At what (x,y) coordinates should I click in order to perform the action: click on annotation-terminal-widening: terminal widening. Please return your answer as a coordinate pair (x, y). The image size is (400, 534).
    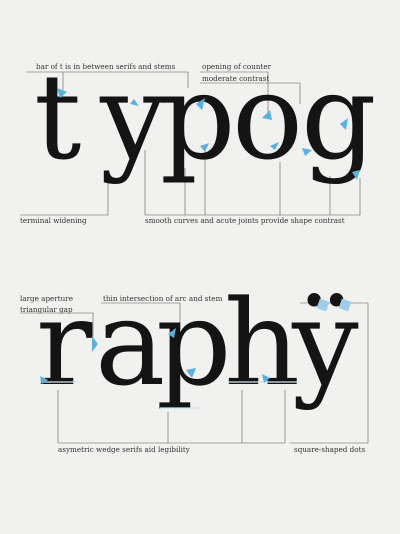
    Looking at the image, I should click on (53, 220).